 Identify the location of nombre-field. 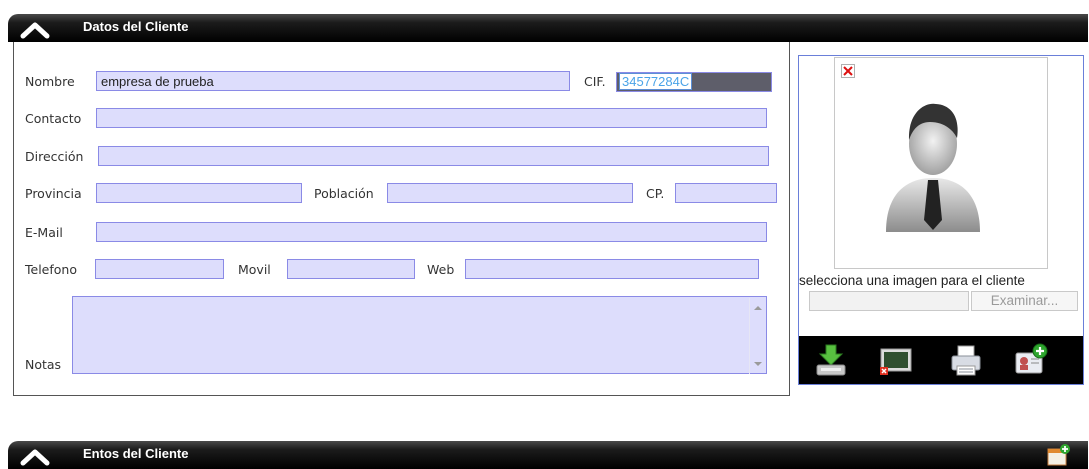
(333, 81).